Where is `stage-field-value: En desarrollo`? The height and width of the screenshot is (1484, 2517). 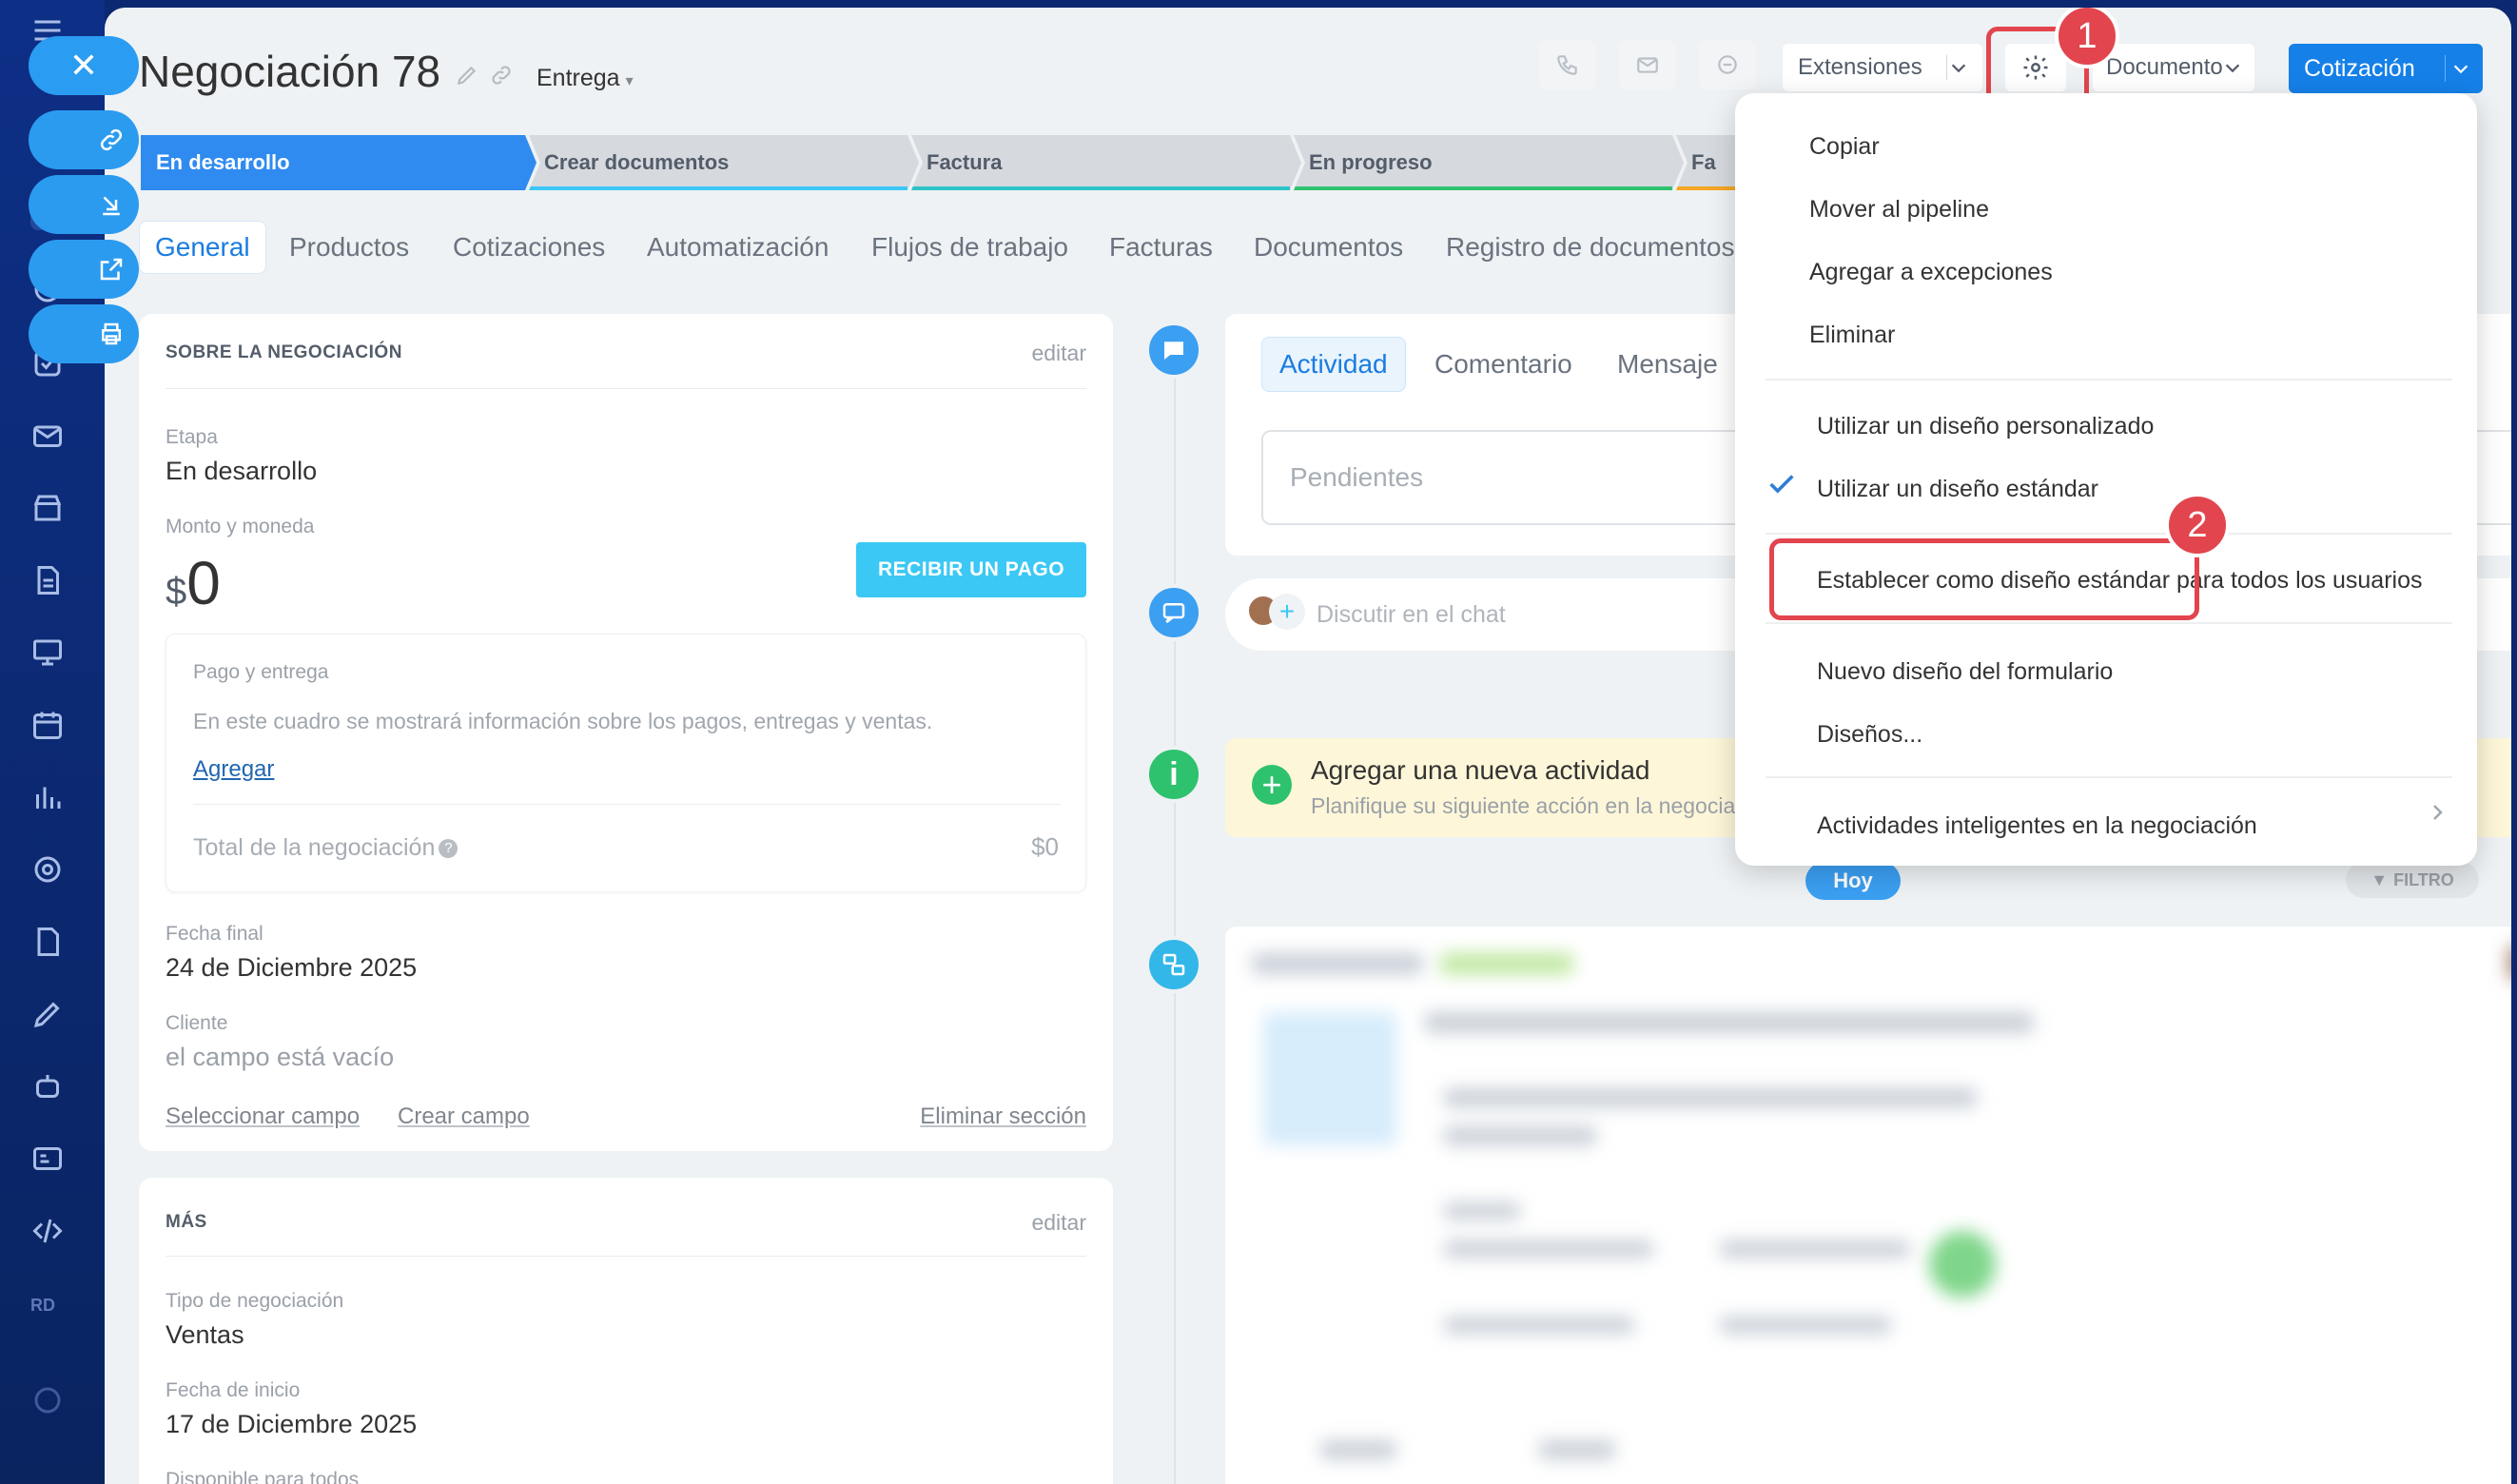
stage-field-value: En desarrollo is located at coordinates (242, 471).